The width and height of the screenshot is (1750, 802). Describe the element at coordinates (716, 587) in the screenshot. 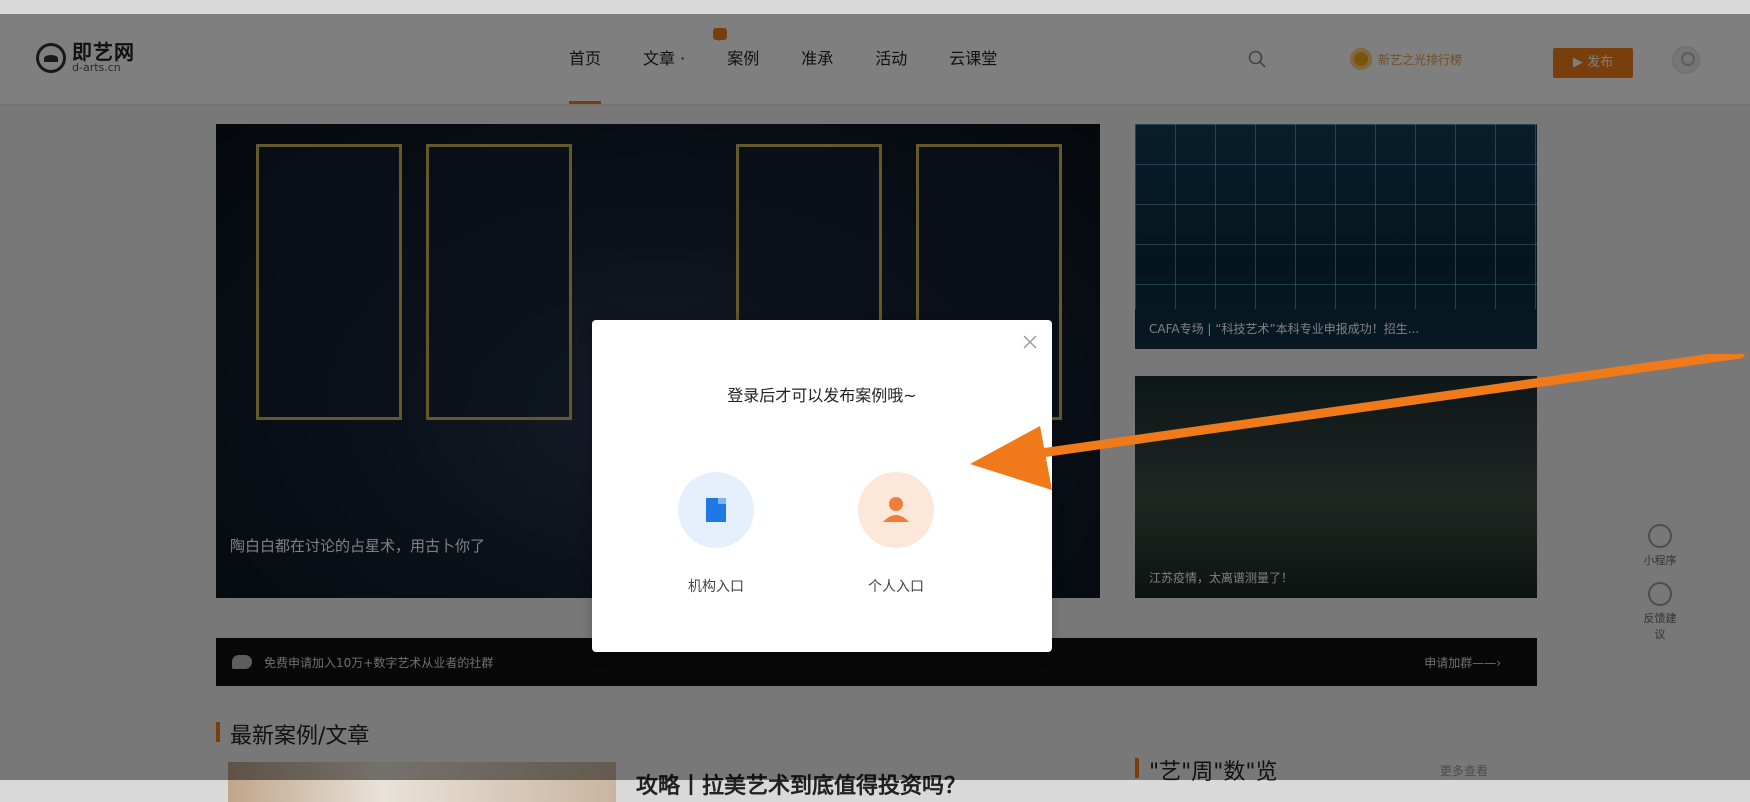

I see `organization-entry-label: 机构入口` at that location.